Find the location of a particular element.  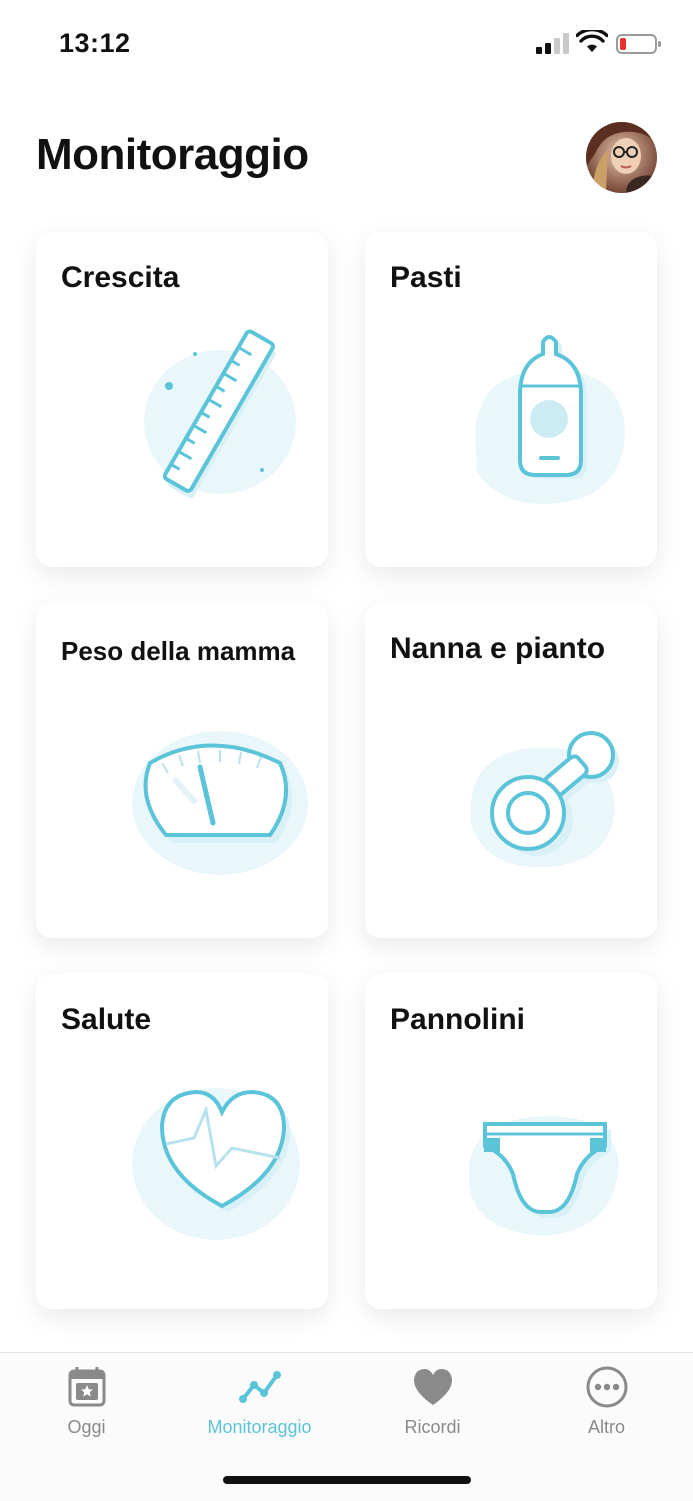

cellular-signal-icon is located at coordinates (552, 43).